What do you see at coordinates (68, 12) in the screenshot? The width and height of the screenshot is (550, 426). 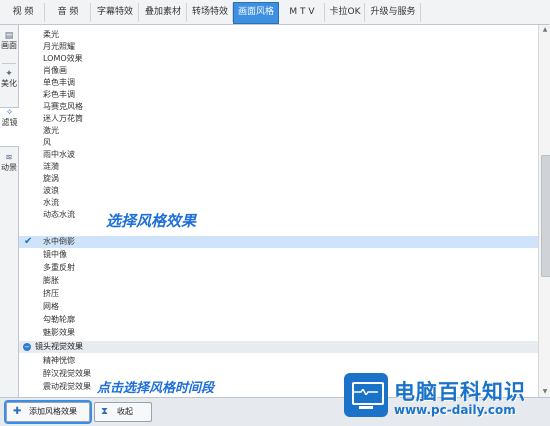 I see `tab-audio: 音 频` at bounding box center [68, 12].